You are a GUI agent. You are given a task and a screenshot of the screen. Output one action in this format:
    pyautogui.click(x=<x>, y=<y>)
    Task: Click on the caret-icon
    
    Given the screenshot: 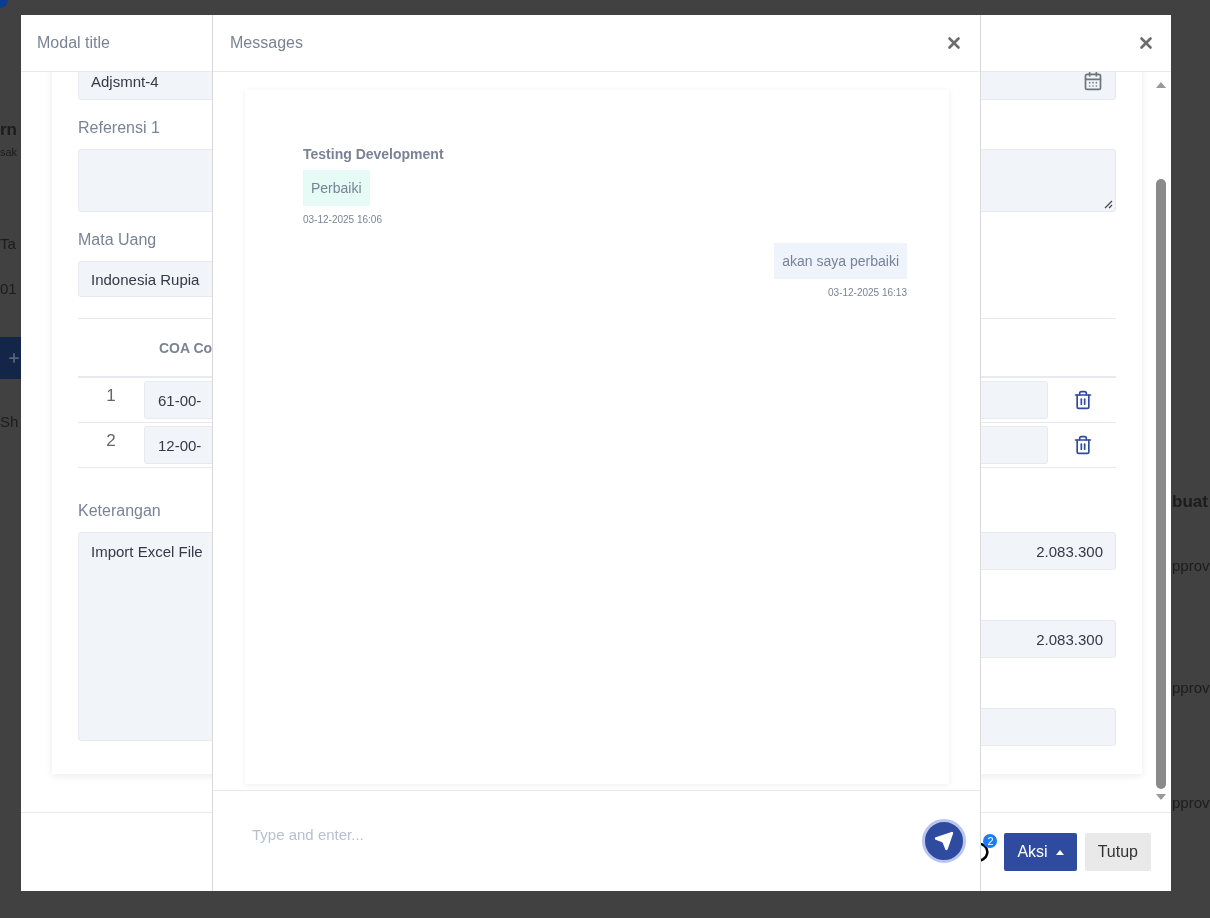 What is the action you would take?
    pyautogui.click(x=1059, y=852)
    